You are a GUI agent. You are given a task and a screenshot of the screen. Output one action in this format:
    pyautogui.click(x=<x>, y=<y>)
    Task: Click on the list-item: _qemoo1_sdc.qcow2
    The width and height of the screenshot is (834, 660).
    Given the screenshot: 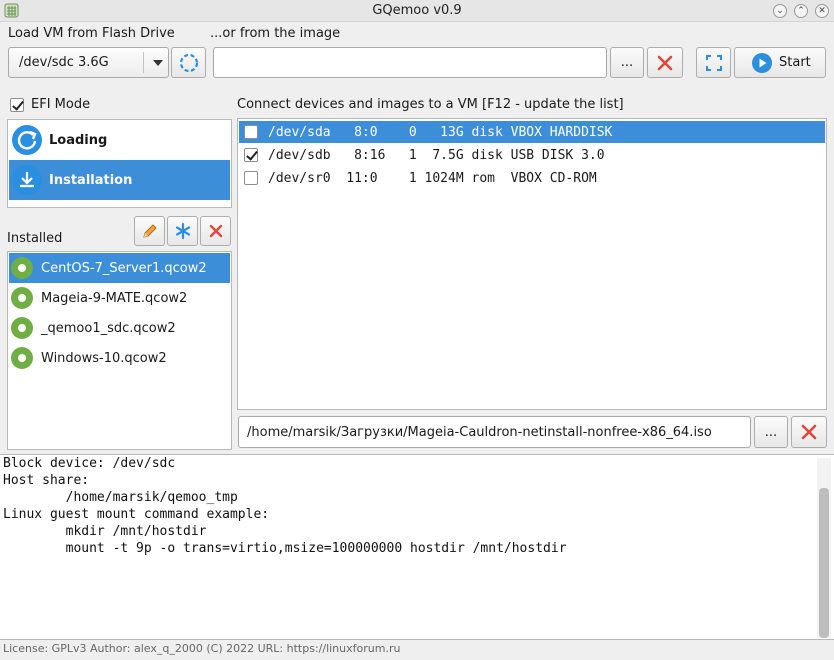 What is the action you would take?
    pyautogui.click(x=119, y=328)
    